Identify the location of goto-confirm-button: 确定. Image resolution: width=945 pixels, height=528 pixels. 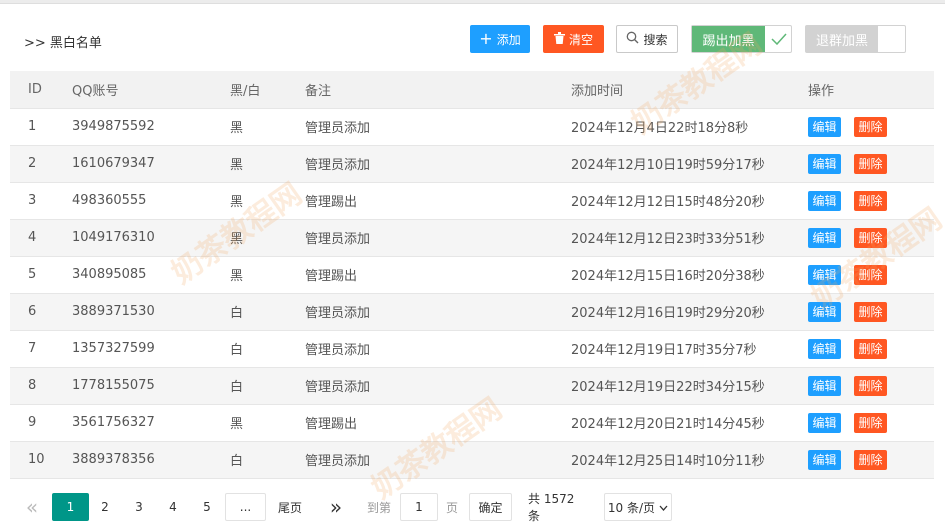
(490, 507).